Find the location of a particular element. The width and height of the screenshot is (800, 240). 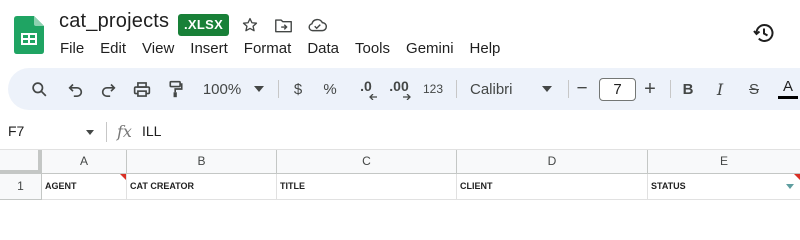

strikethrough-button: S is located at coordinates (754, 89).